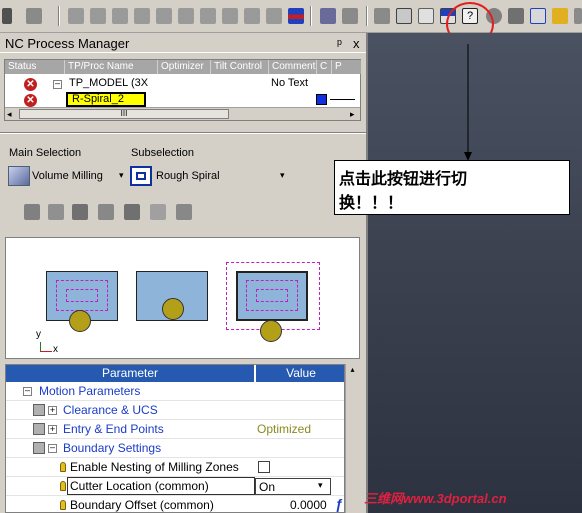 The height and width of the screenshot is (513, 582). I want to click on param-row: Enable Nesting of Milling Zones, so click(175, 467).